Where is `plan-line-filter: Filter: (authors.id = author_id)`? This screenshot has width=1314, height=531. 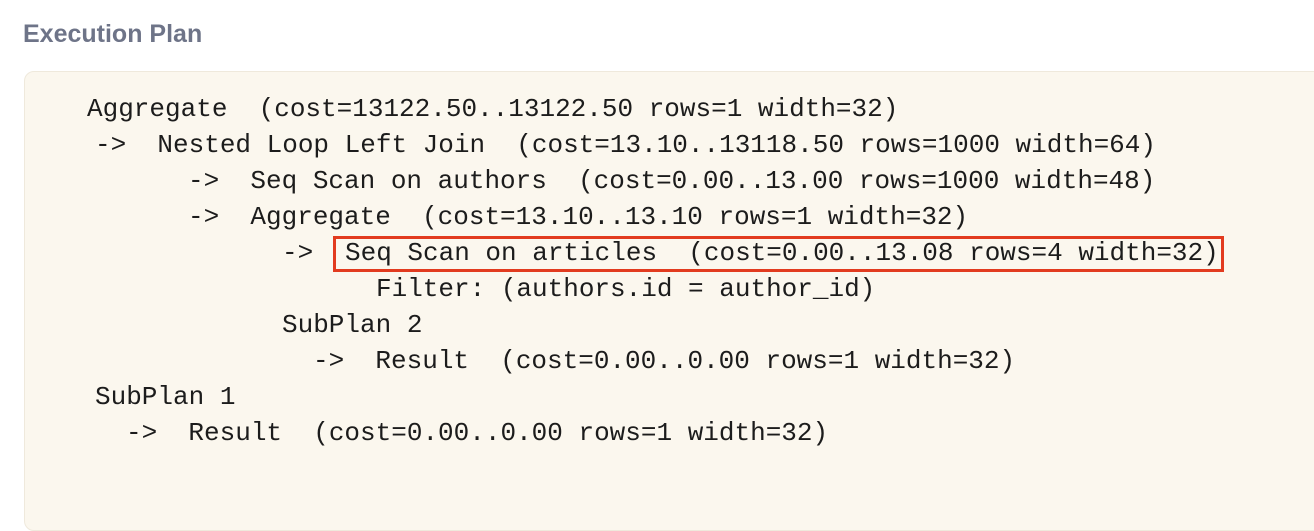 plan-line-filter: Filter: (authors.id = author_id) is located at coordinates (626, 289).